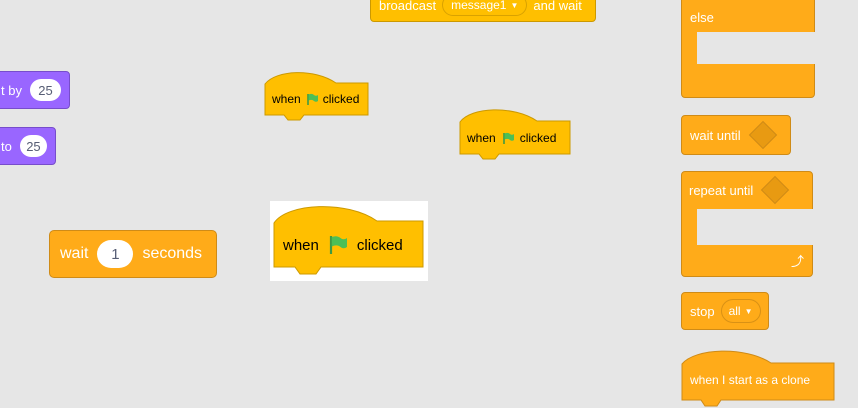 This screenshot has height=408, width=858. I want to click on stop-option-value: all, so click(734, 311).